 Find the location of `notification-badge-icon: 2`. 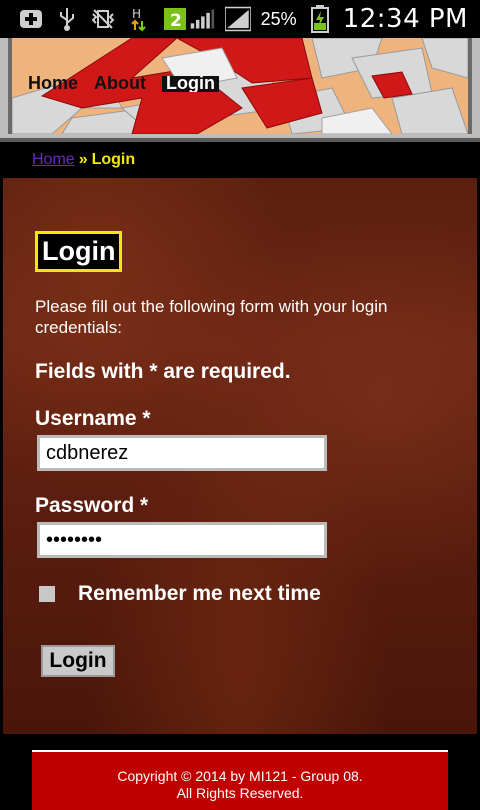

notification-badge-icon: 2 is located at coordinates (175, 19).